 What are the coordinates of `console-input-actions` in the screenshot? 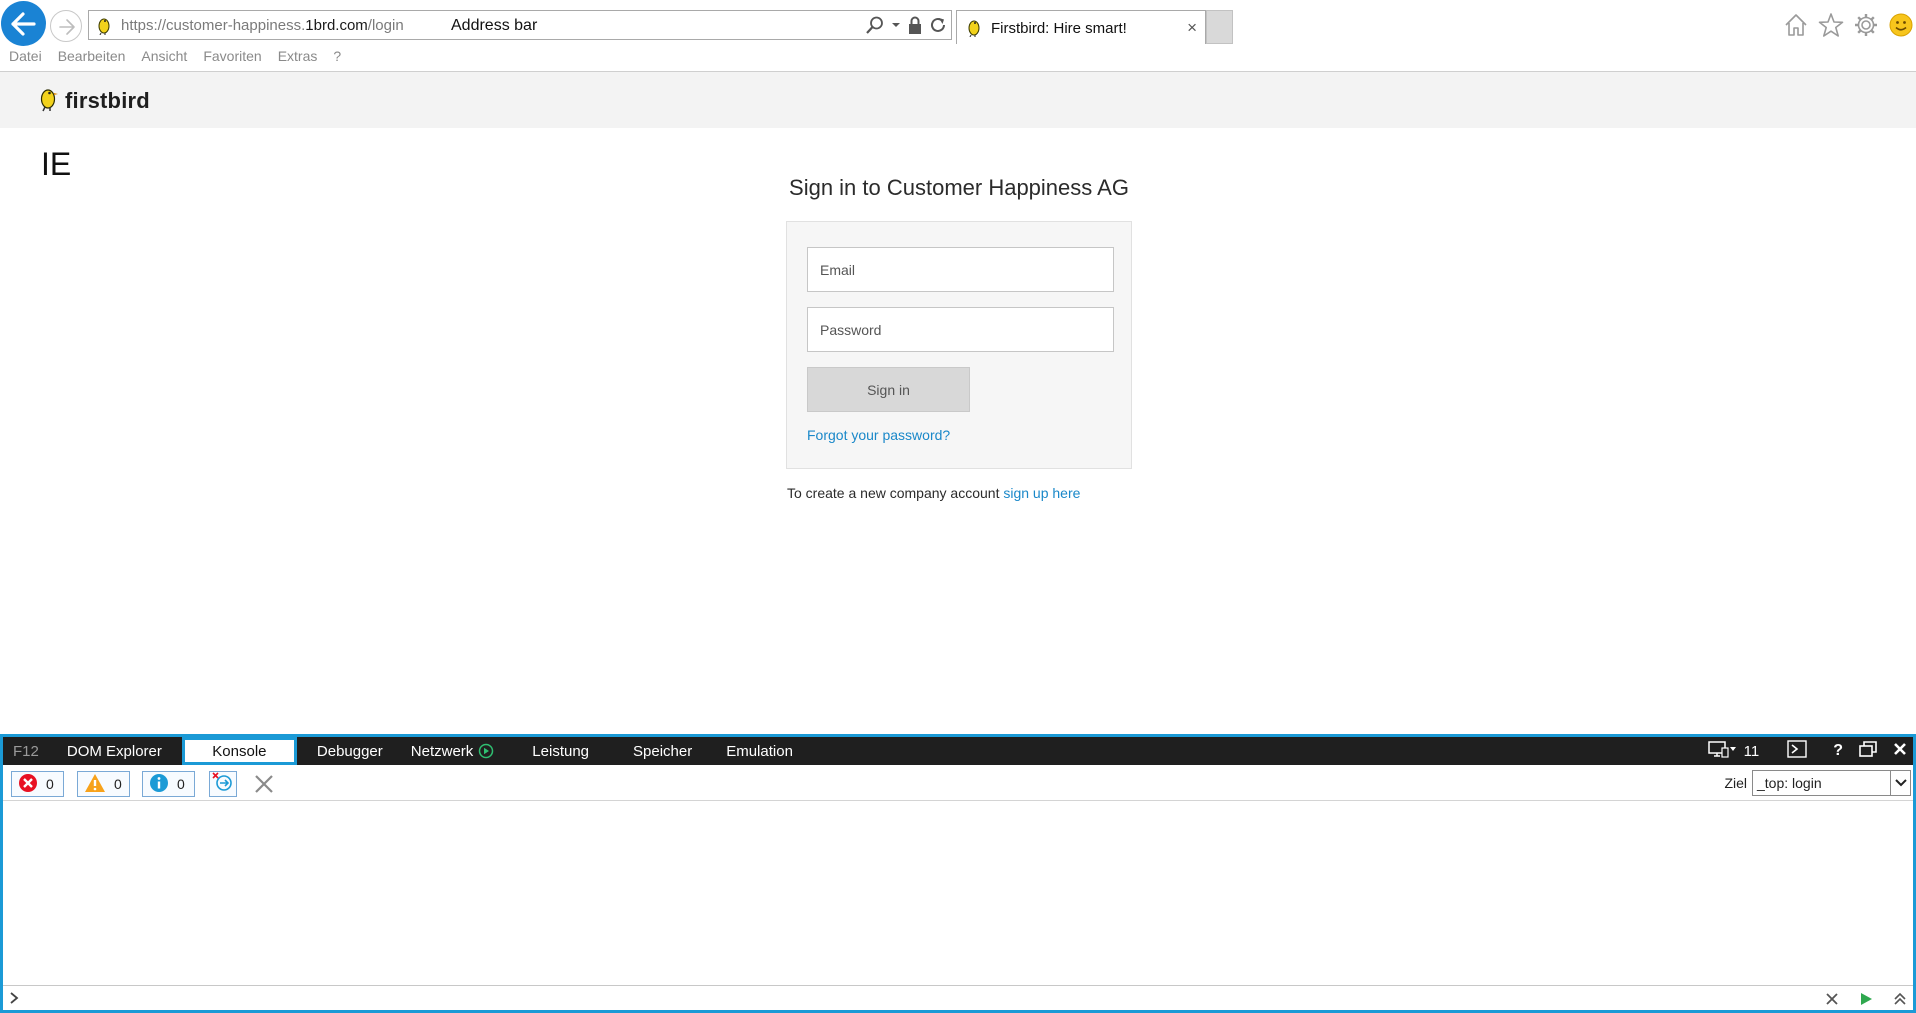 It's located at (1866, 1001).